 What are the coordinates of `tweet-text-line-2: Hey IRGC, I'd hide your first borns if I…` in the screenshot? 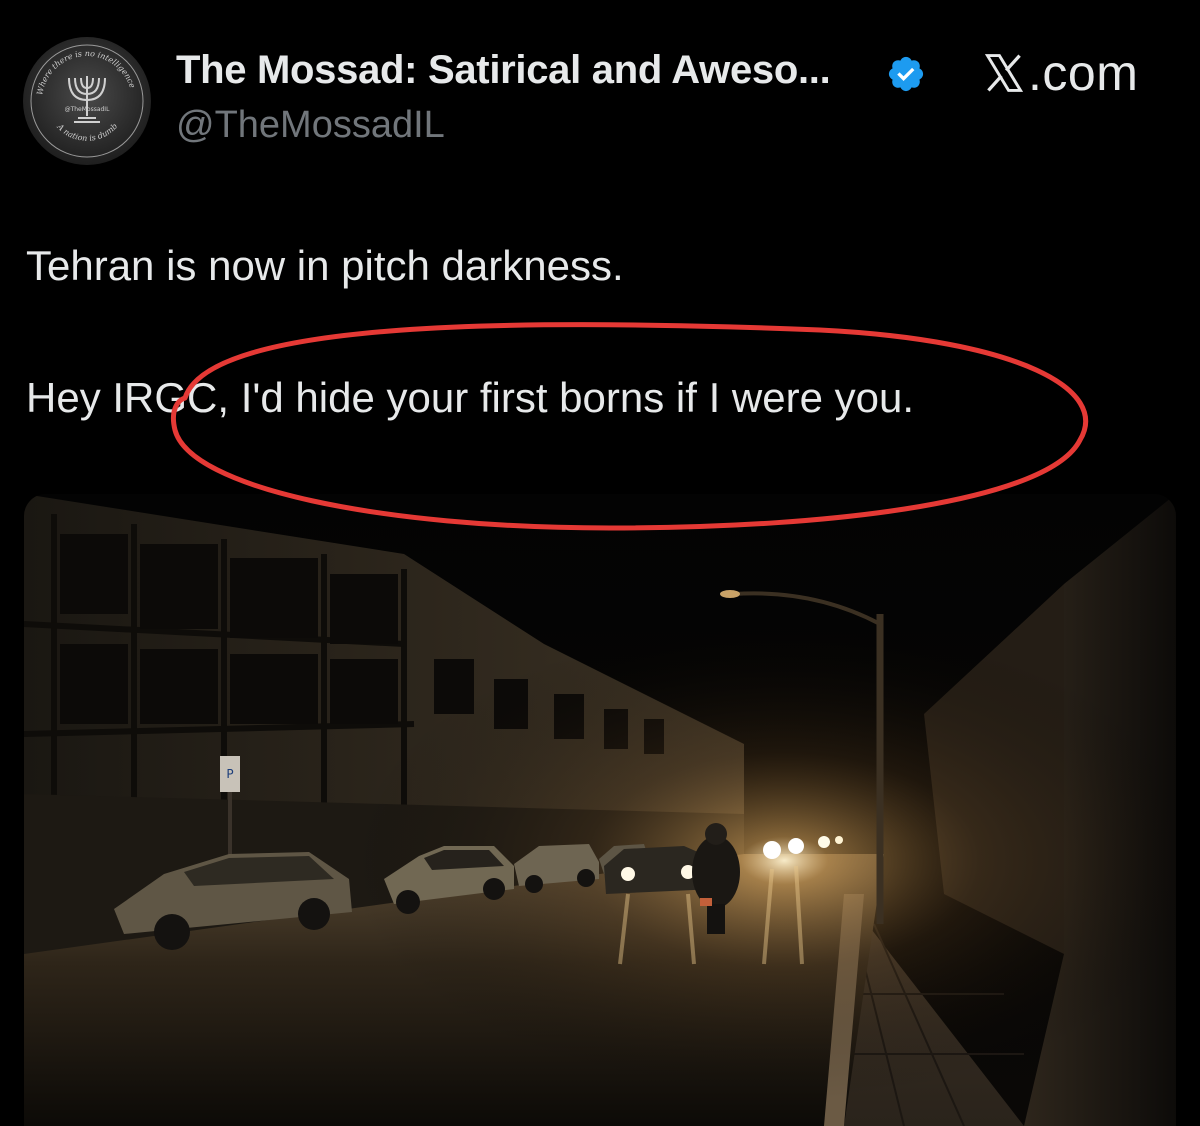 It's located at (470, 397).